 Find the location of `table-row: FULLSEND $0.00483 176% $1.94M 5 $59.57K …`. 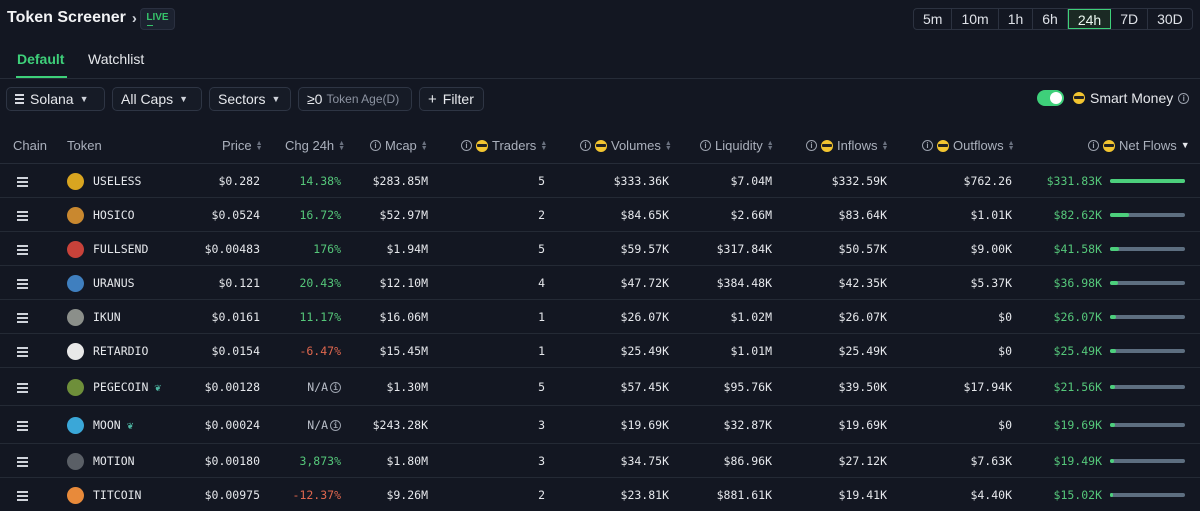

table-row: FULLSEND $0.00483 176% $1.94M 5 $59.57K … is located at coordinates (600, 249).